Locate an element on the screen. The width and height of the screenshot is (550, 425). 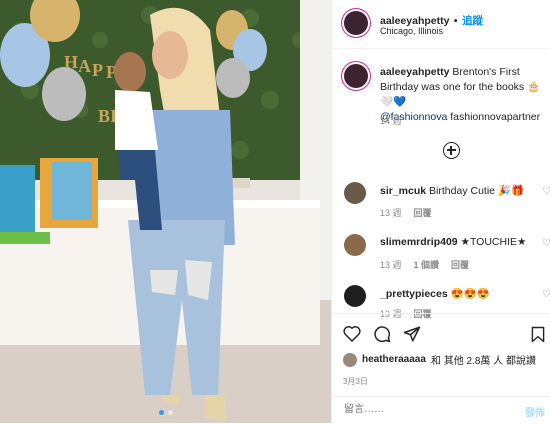
caption-username: aaleeyahpetty is located at coordinates (414, 72).